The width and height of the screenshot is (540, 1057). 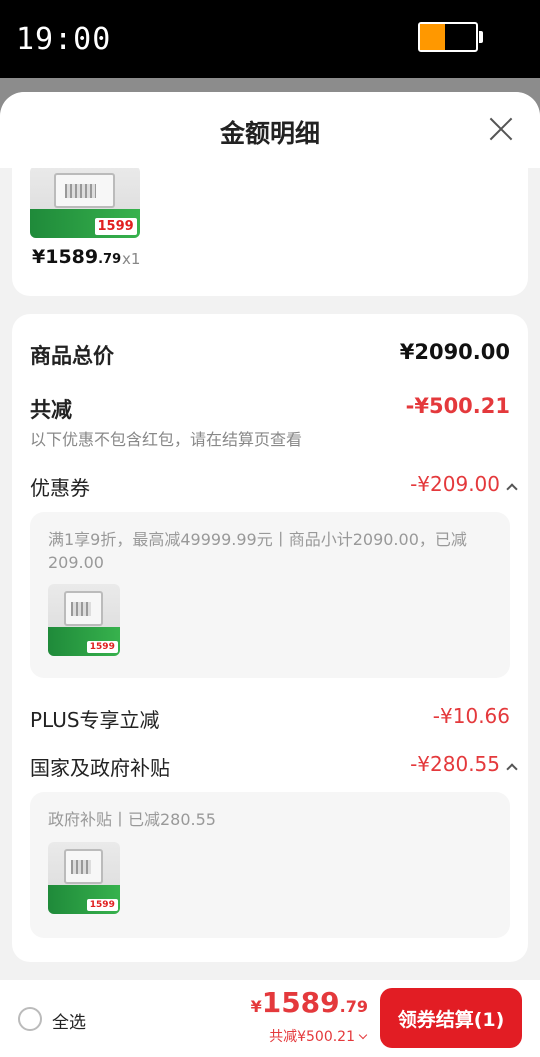 I want to click on product-price: ¥1589.79, so click(x=76, y=257).